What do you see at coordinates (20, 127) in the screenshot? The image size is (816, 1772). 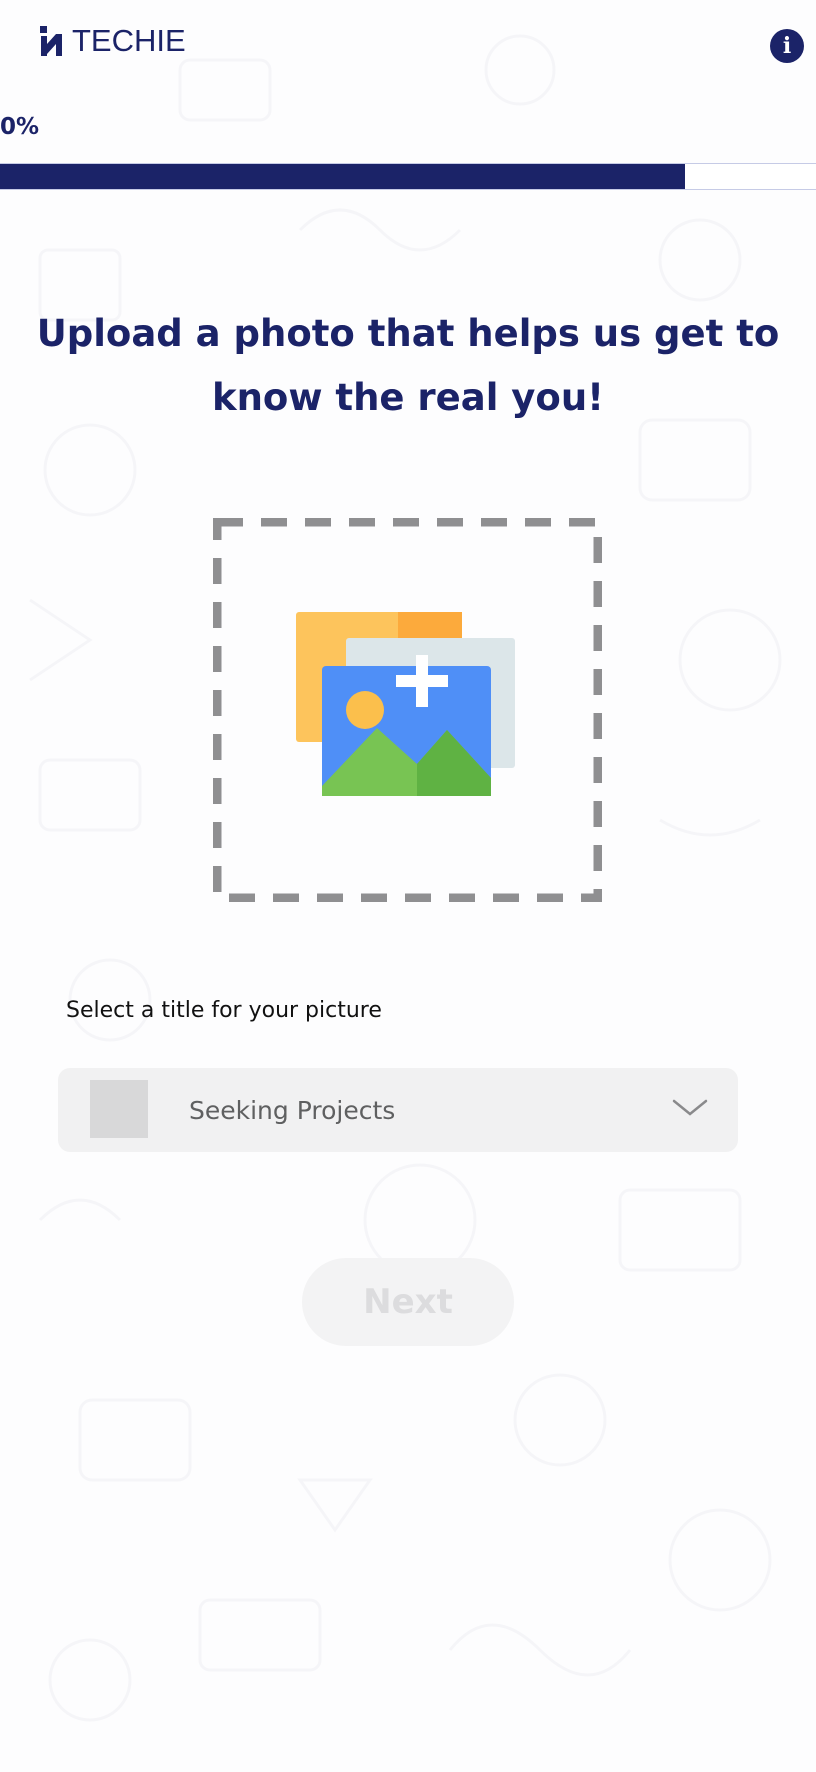 I see `progress-percent-label: 0%` at bounding box center [20, 127].